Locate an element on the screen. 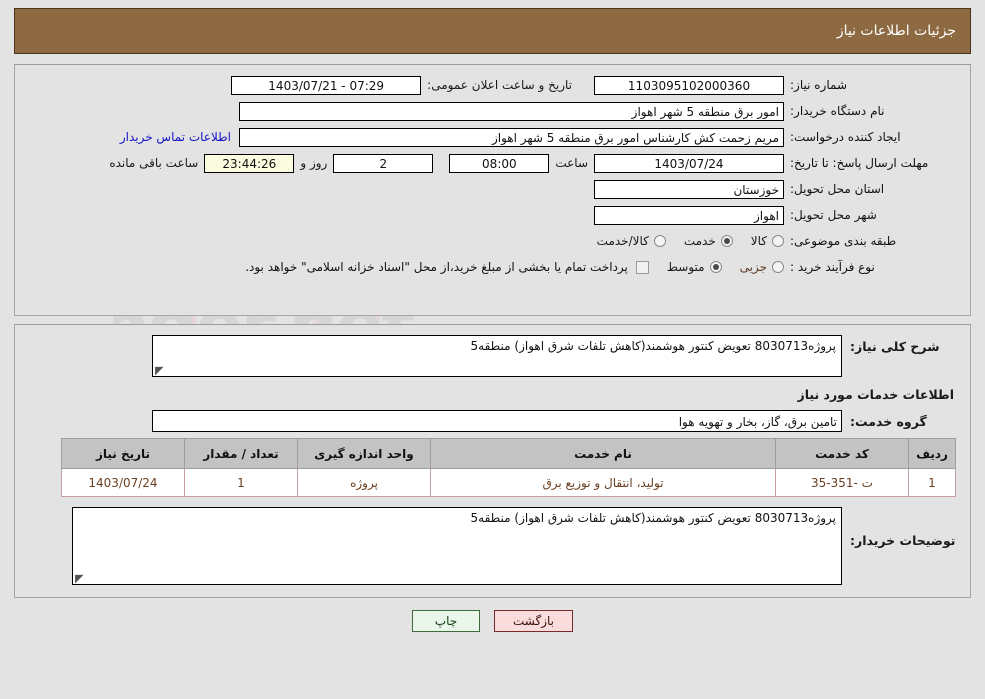  footer-button-bar: بازگشت چاپ is located at coordinates (492, 621).